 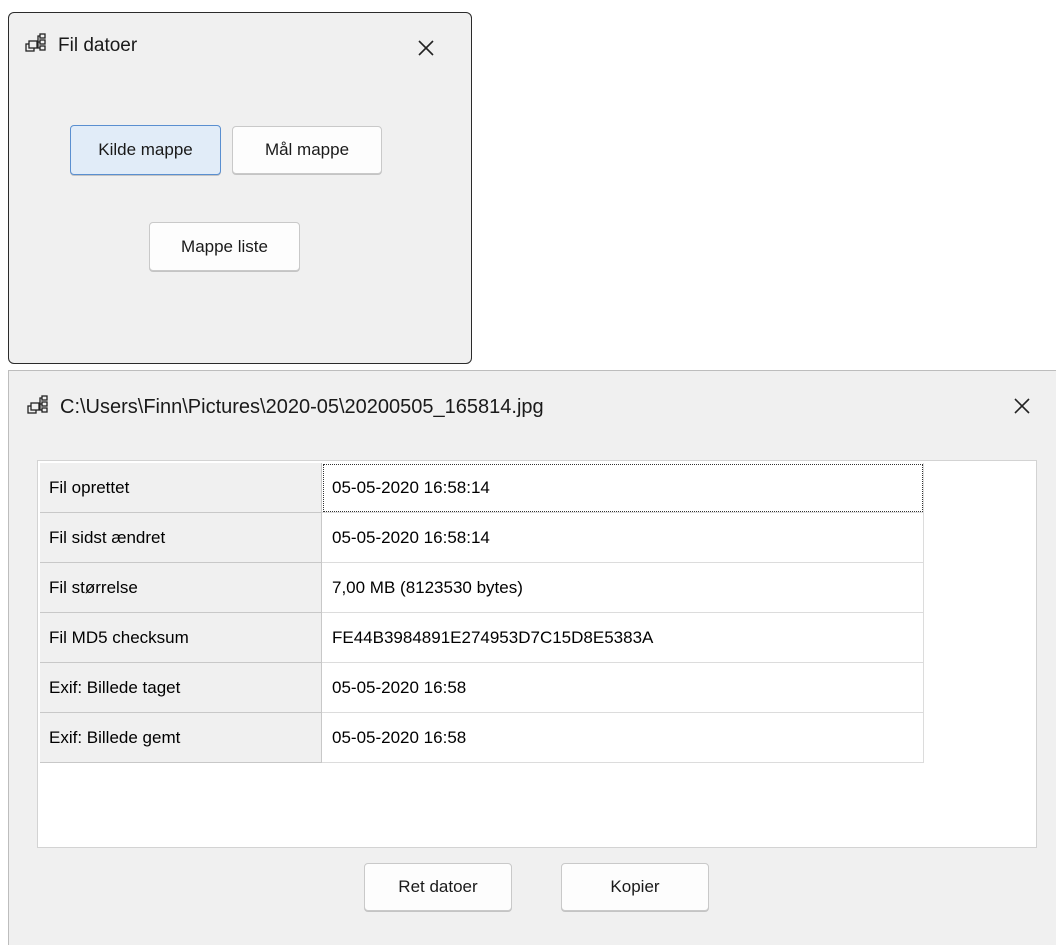 I want to click on copy-button: Kopier, so click(x=635, y=887).